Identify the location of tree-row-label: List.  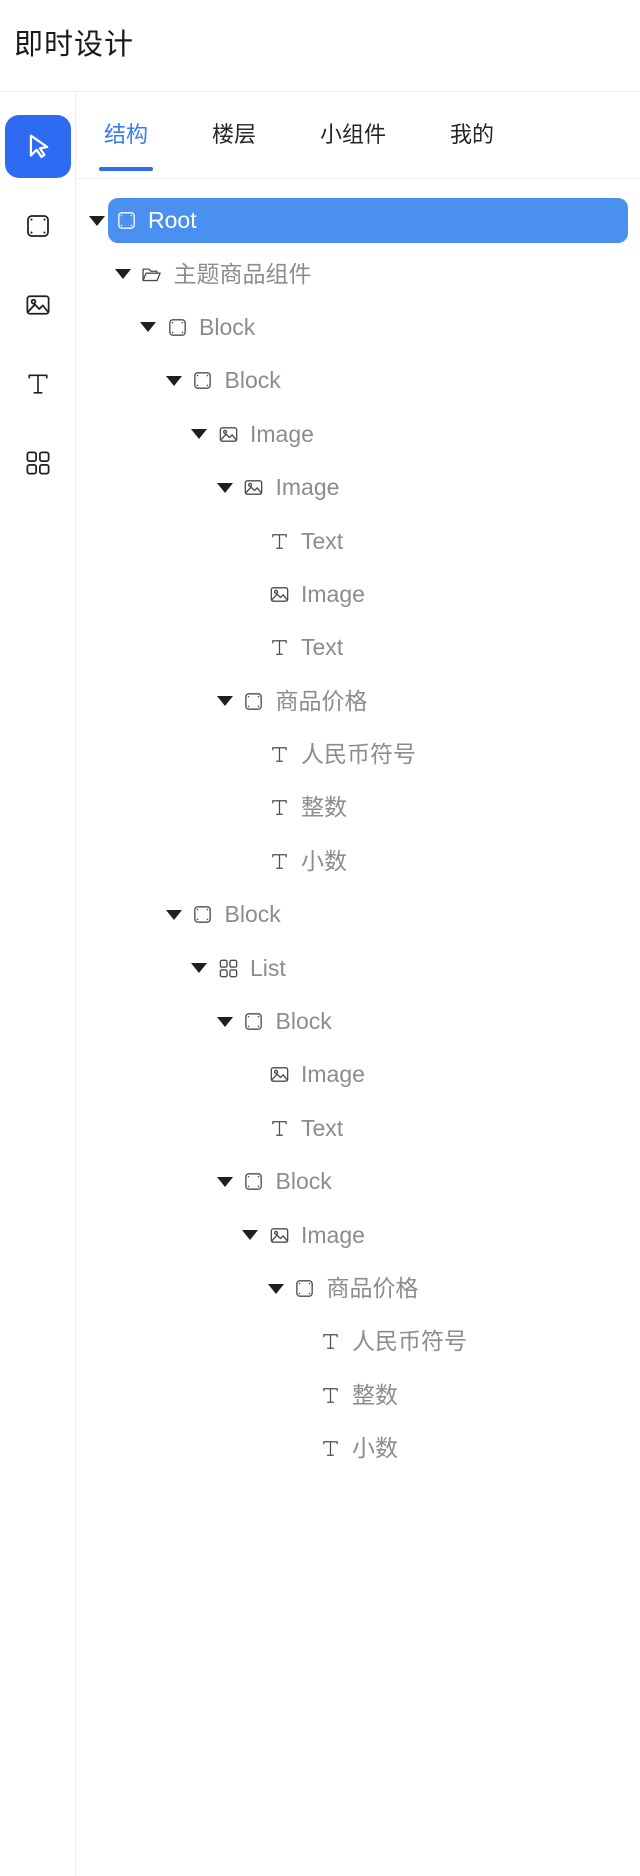
(268, 967).